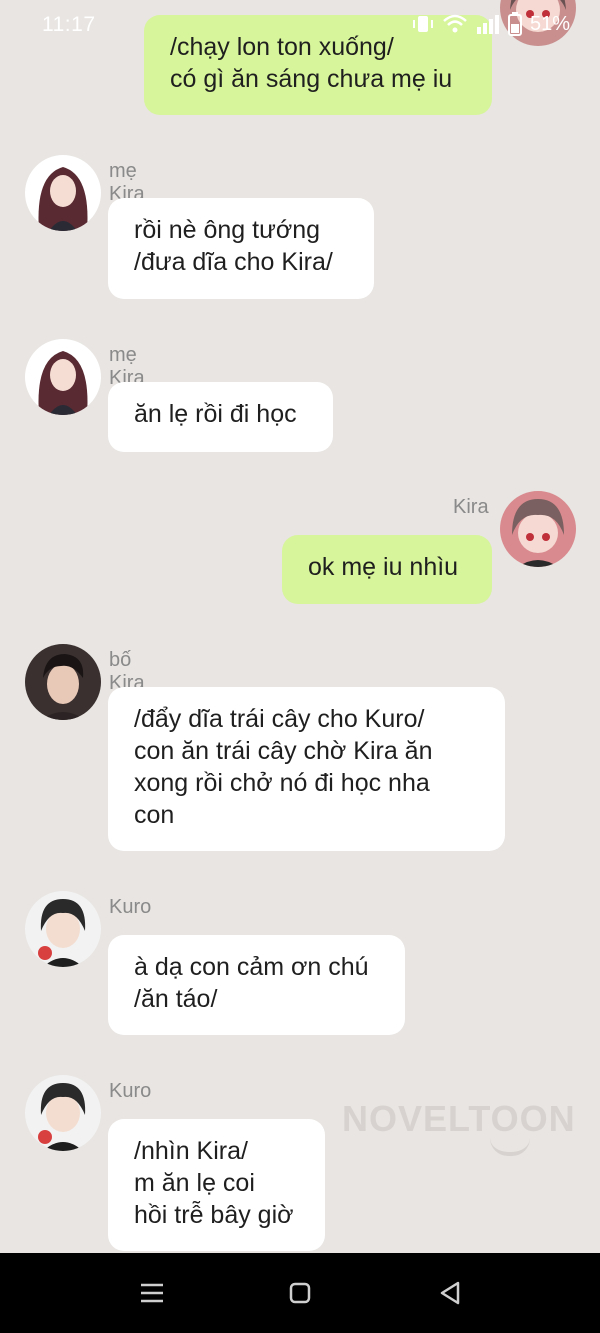 Image resolution: width=600 pixels, height=1333 pixels. Describe the element at coordinates (387, 569) in the screenshot. I see `message-bubble: ok mẹ iu nhìu` at that location.